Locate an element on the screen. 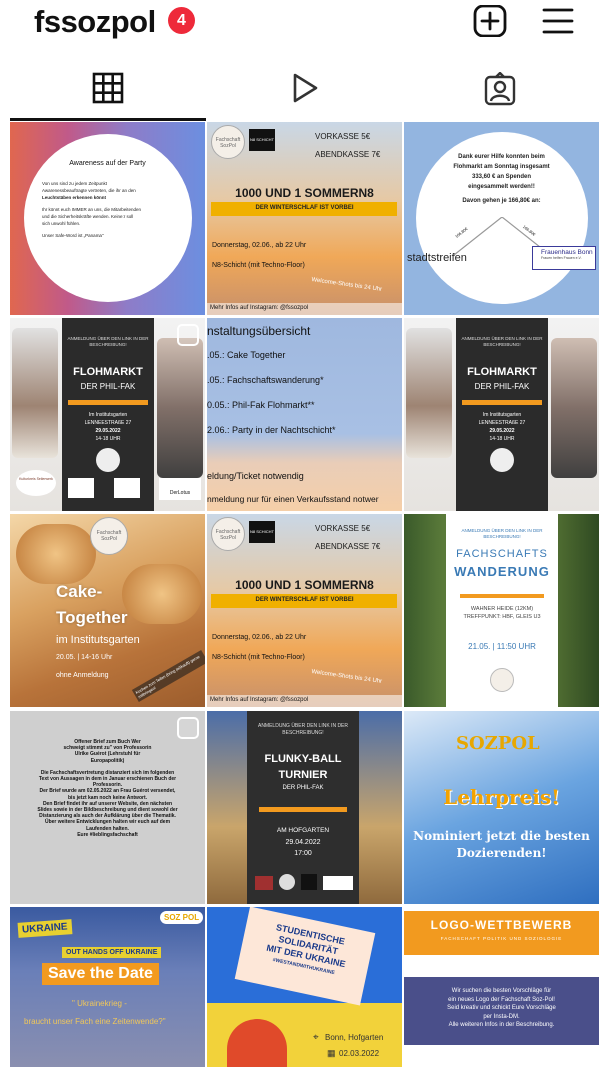  text-line: Alle weiteren Infos in der Beschreibung. is located at coordinates (501, 1025).